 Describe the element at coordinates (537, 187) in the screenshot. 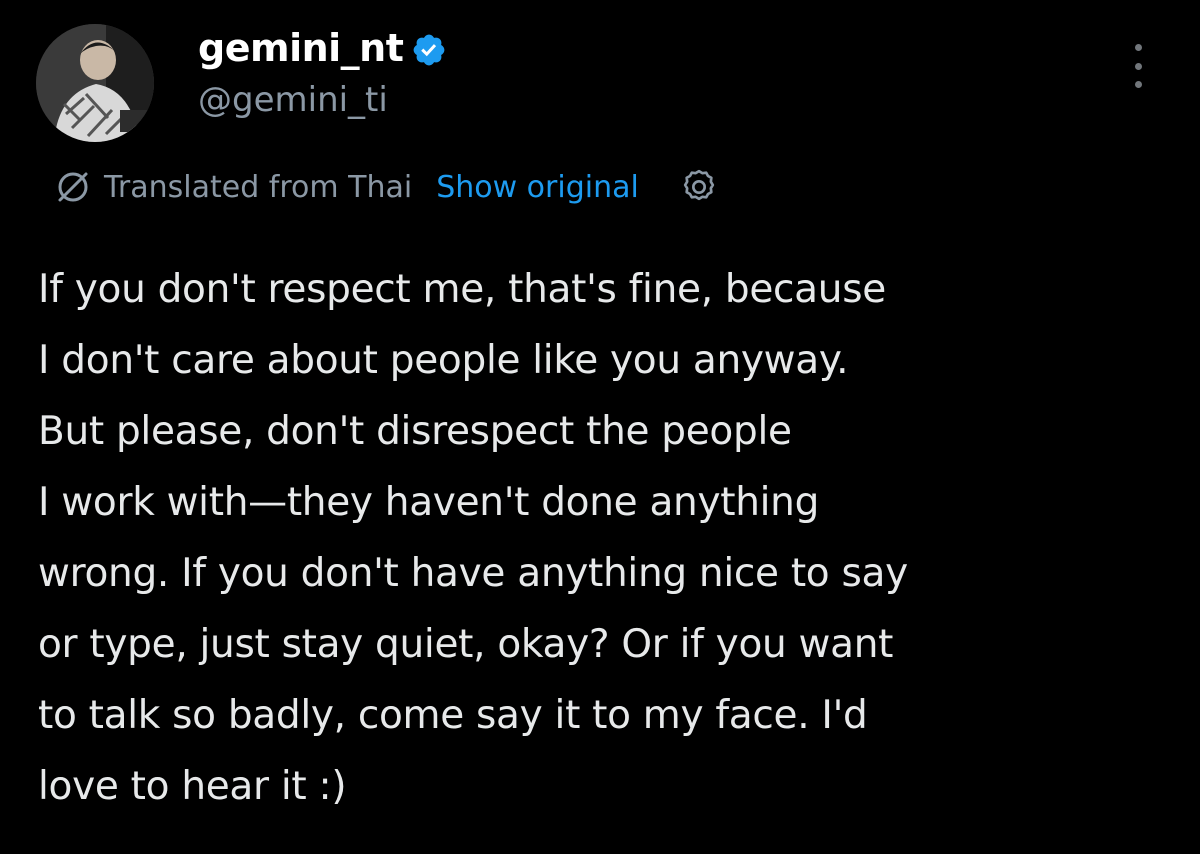

I see `show-original-link: Show original` at that location.